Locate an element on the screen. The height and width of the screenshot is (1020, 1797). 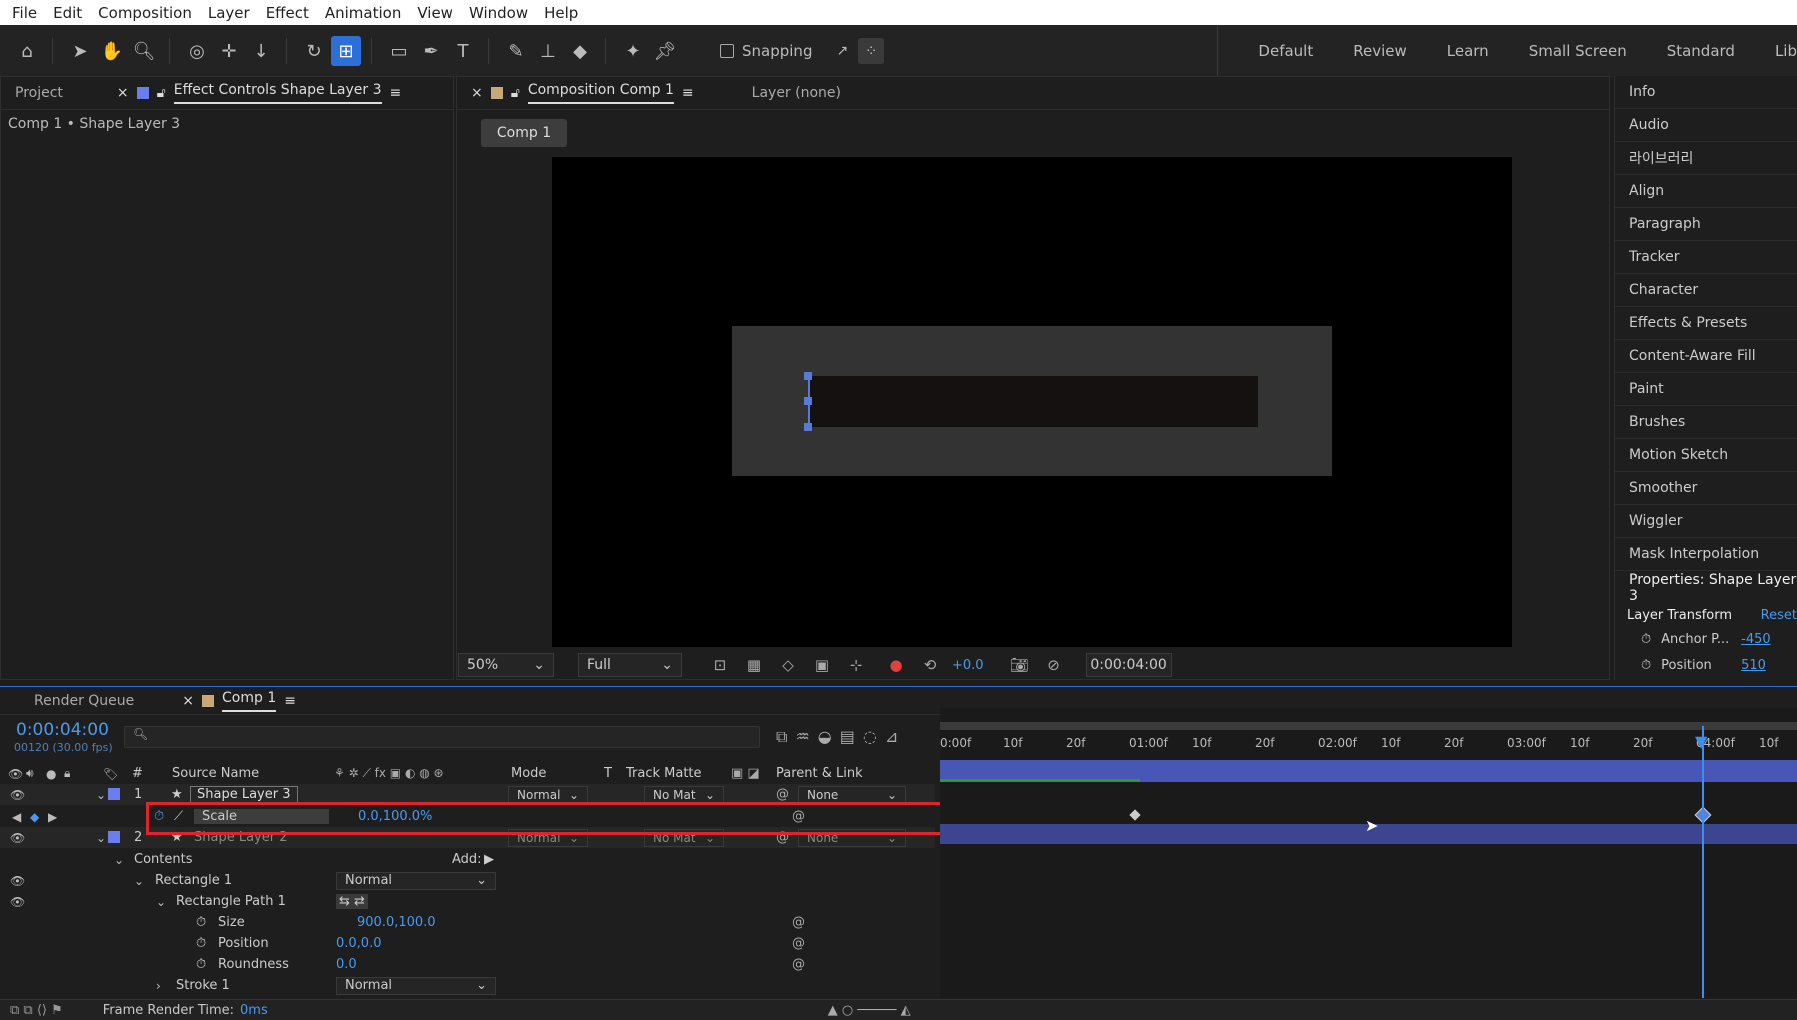
snap-options-icon: ↗ is located at coordinates (842, 51).